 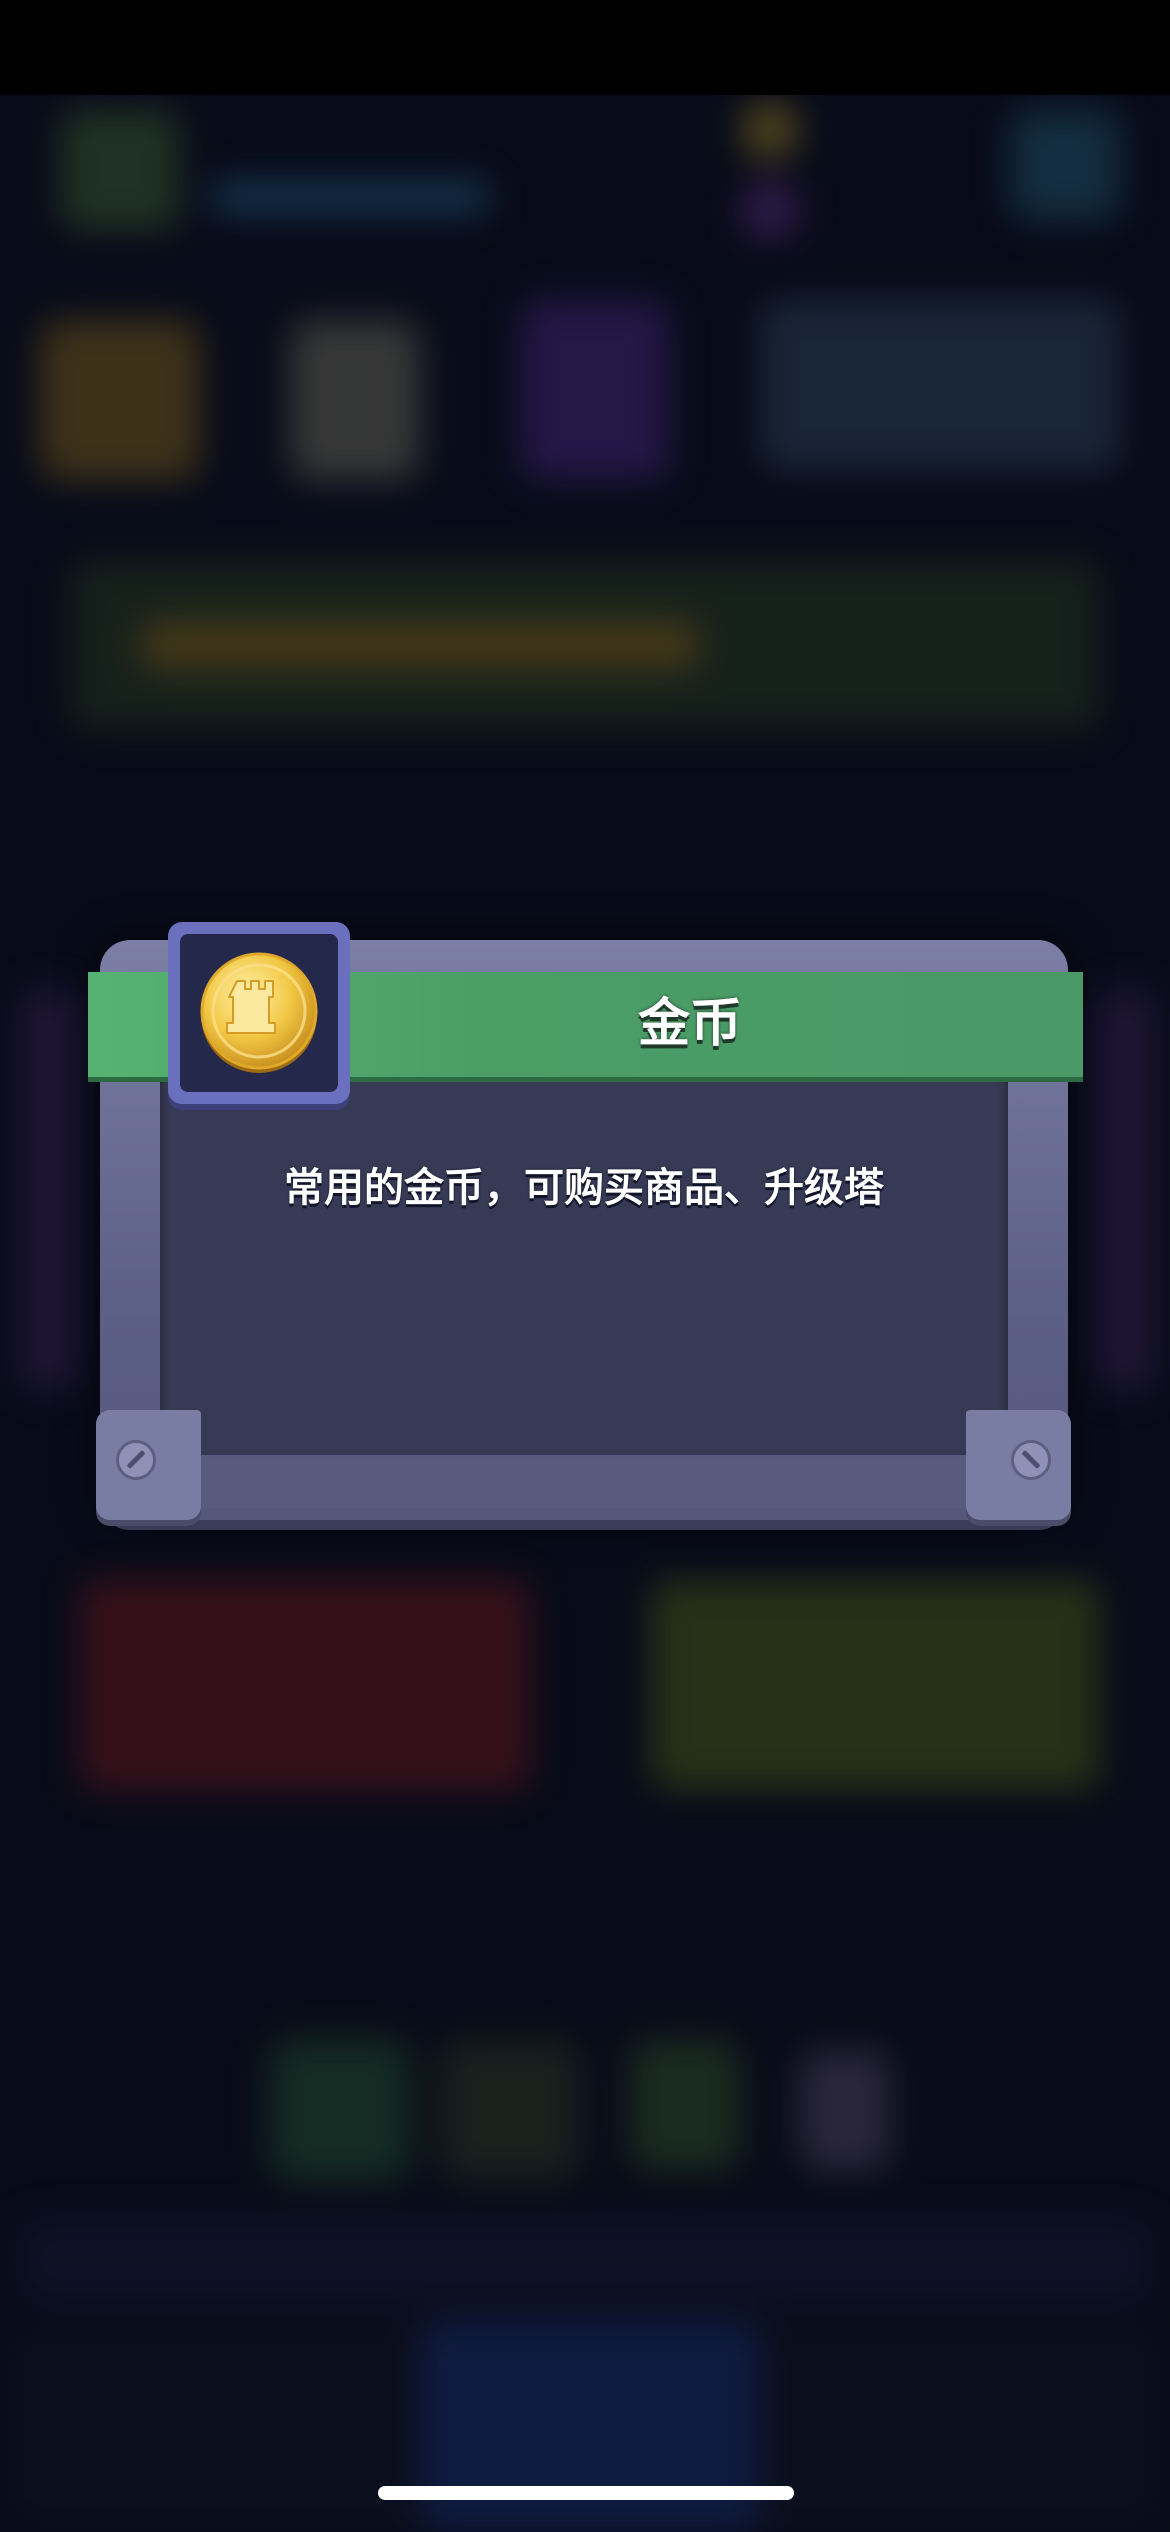 What do you see at coordinates (585, 47) in the screenshot?
I see `status-bar` at bounding box center [585, 47].